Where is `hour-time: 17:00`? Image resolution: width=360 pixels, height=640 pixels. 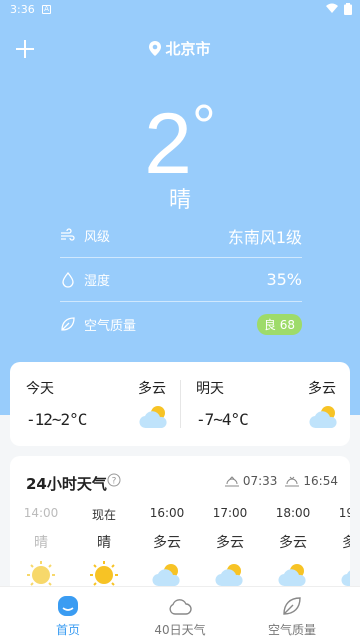 hour-time: 17:00 is located at coordinates (230, 513).